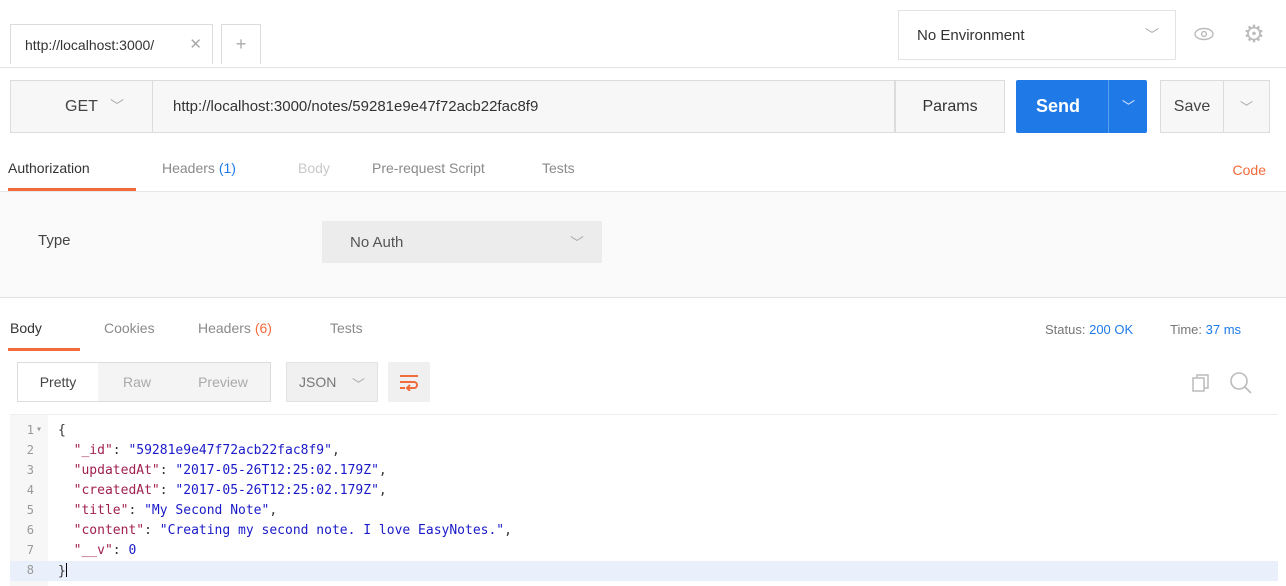 The width and height of the screenshot is (1286, 586). What do you see at coordinates (58, 382) in the screenshot?
I see `pretty-button: Pretty` at bounding box center [58, 382].